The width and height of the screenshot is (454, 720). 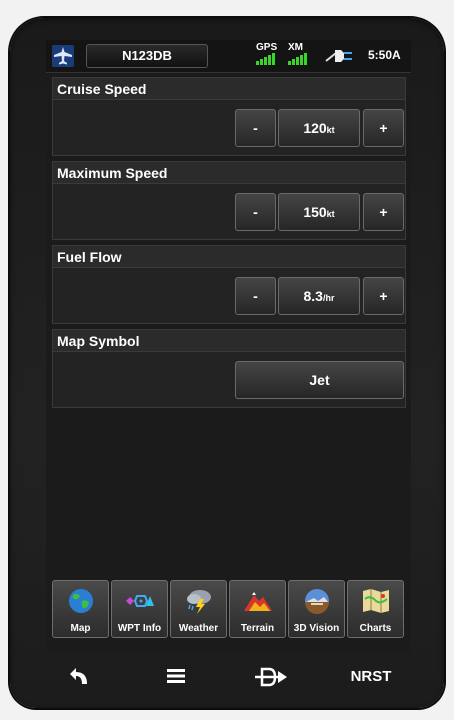 I want to click on maximum-speed-title: Maximum Speed, so click(x=229, y=173).